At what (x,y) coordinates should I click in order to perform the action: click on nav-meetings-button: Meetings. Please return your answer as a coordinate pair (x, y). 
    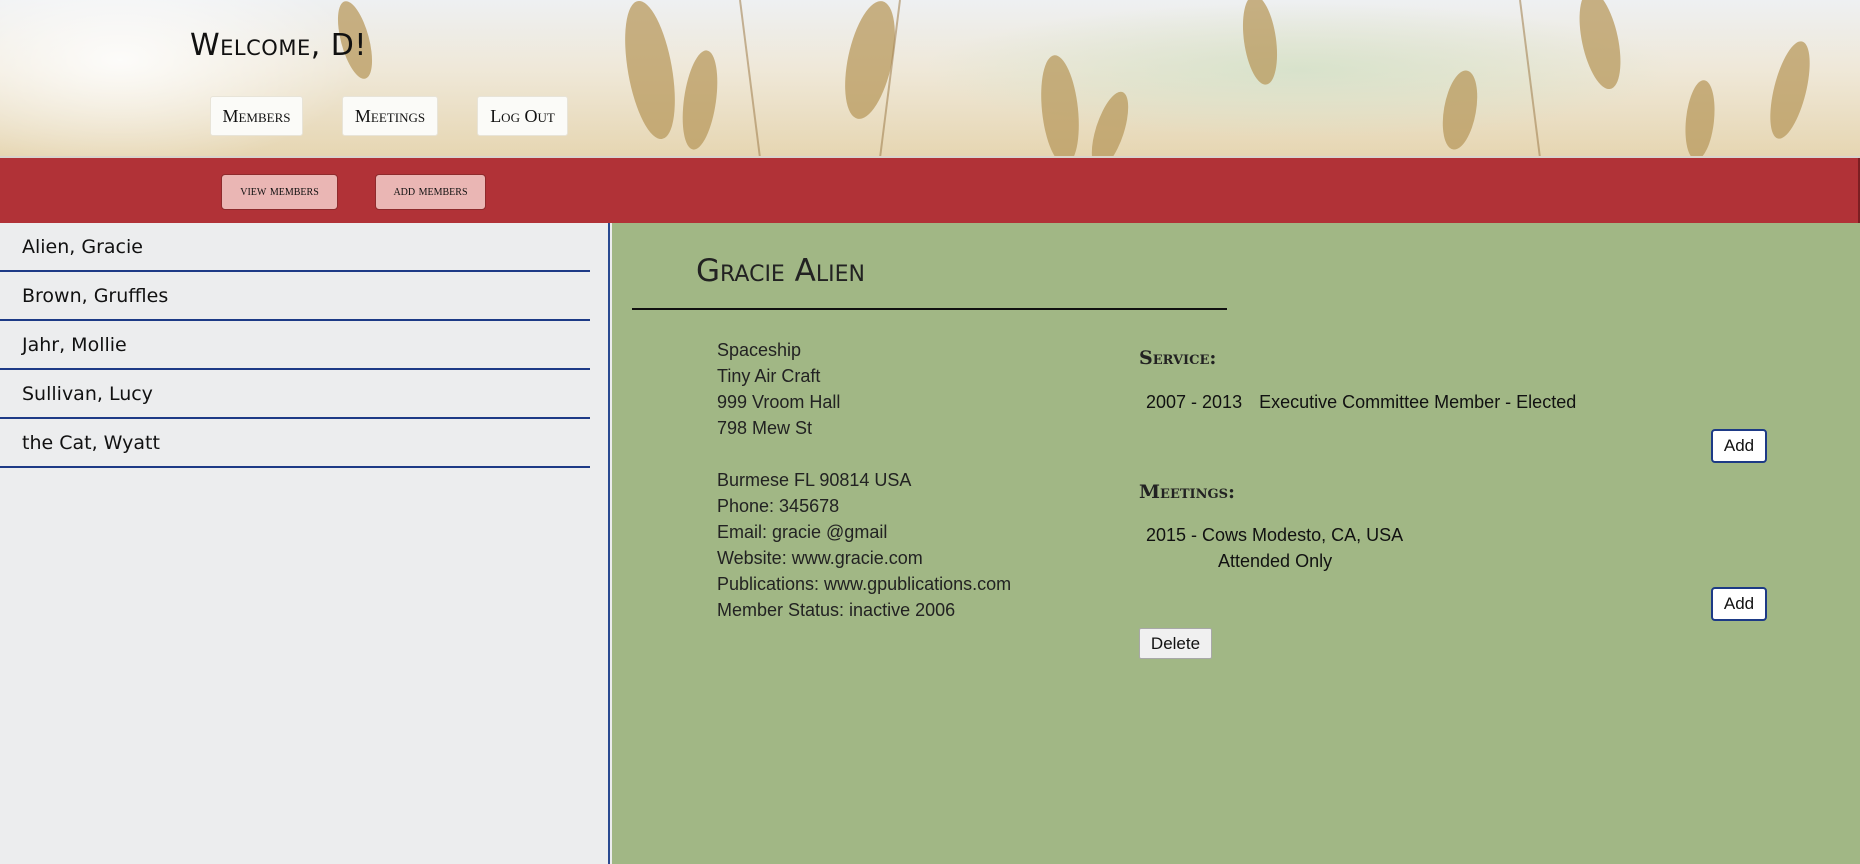
    Looking at the image, I should click on (390, 116).